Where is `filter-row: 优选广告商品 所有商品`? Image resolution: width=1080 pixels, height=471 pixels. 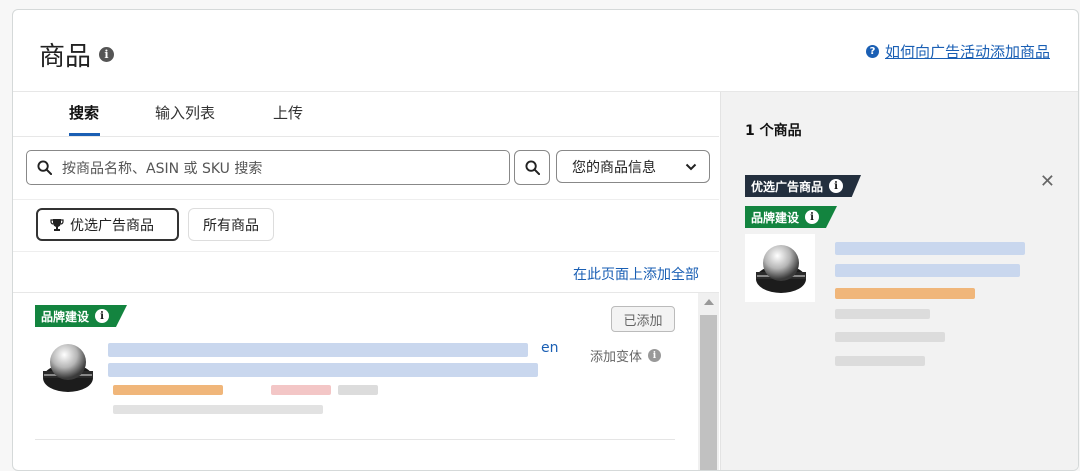
filter-row: 优选广告商品 所有商品 is located at coordinates (366, 225).